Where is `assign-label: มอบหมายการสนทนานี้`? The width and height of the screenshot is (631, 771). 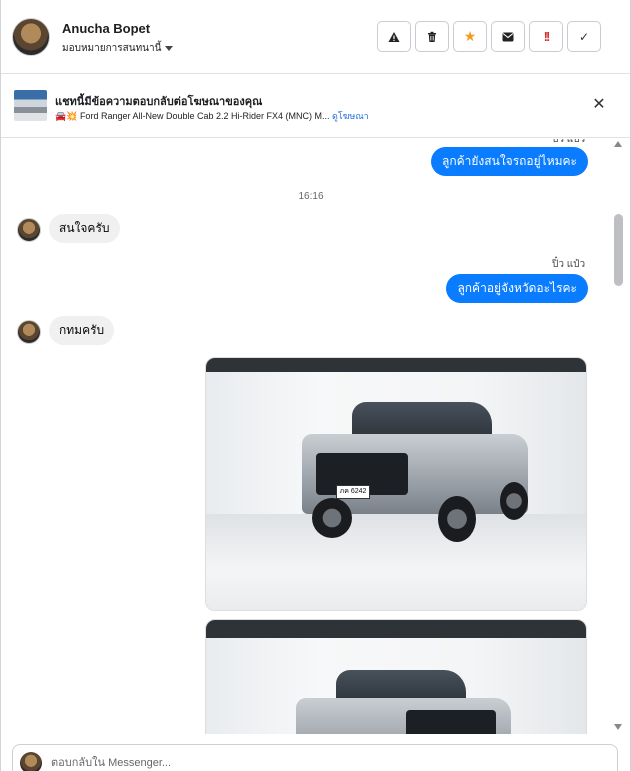 assign-label: มอบหมายการสนทนานี้ is located at coordinates (112, 48).